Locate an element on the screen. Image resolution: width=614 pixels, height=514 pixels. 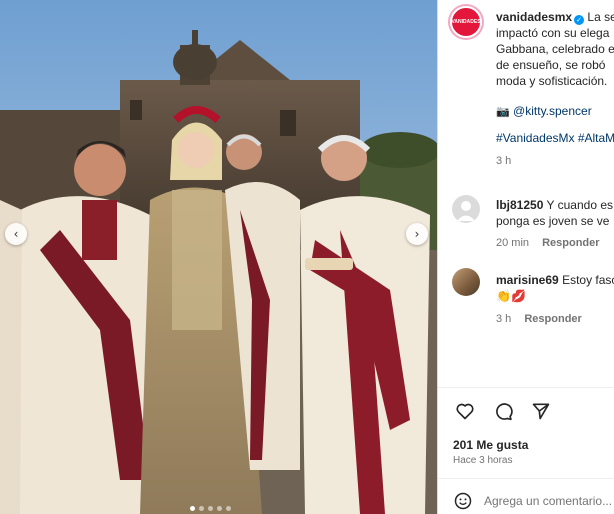
carousel-prev-button: ‹ is located at coordinates (16, 234).